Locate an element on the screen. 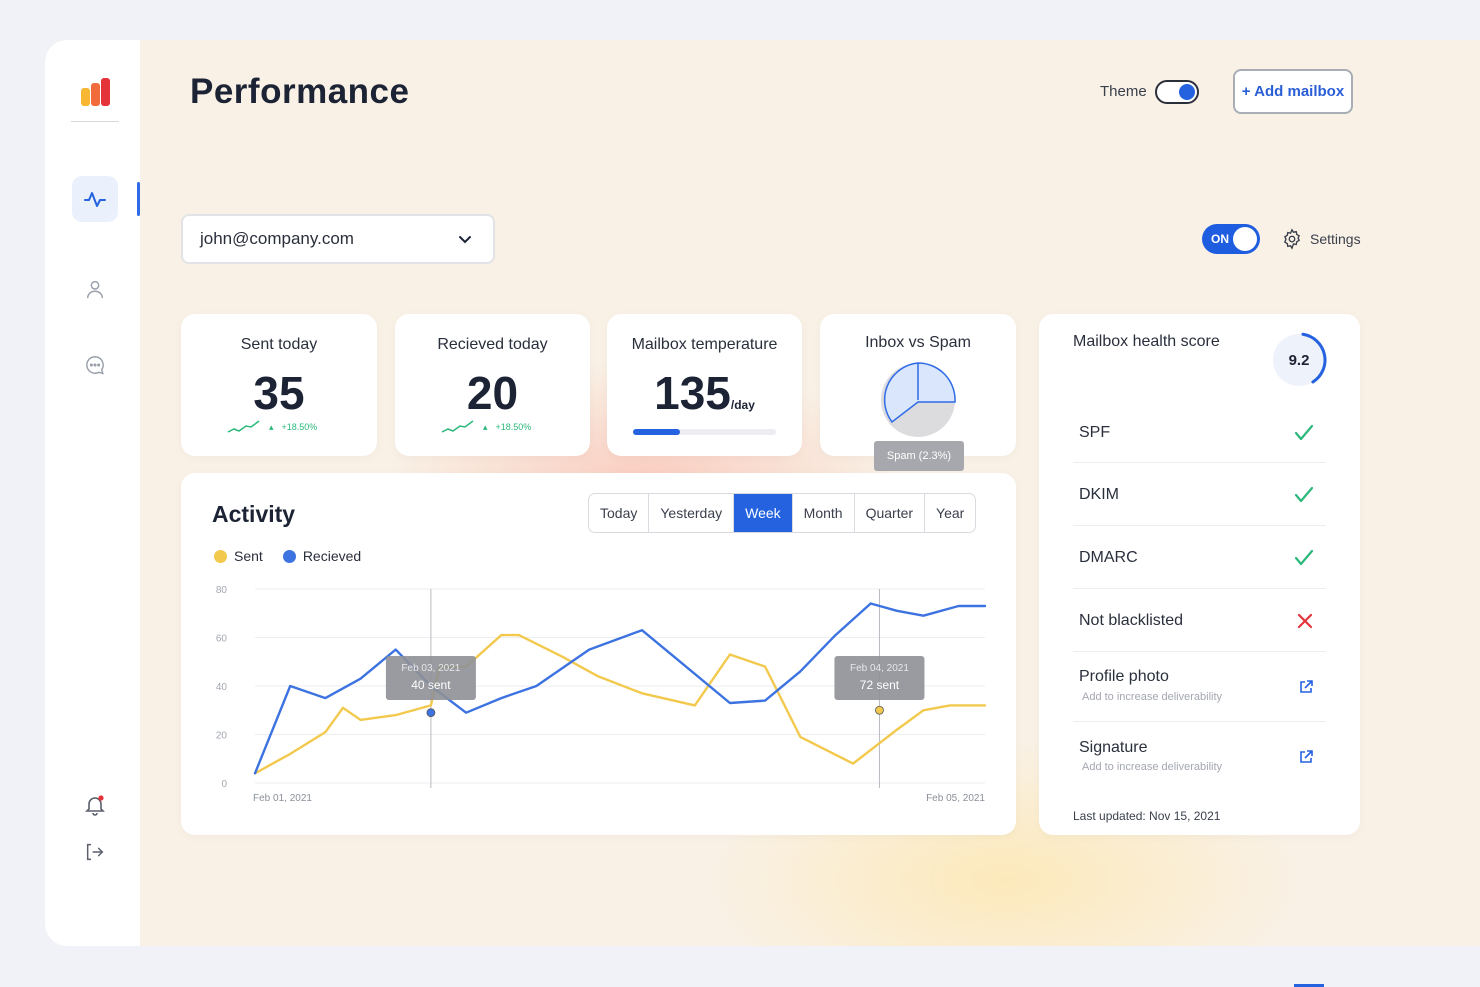 The height and width of the screenshot is (987, 1480). chat-icon is located at coordinates (95, 365).